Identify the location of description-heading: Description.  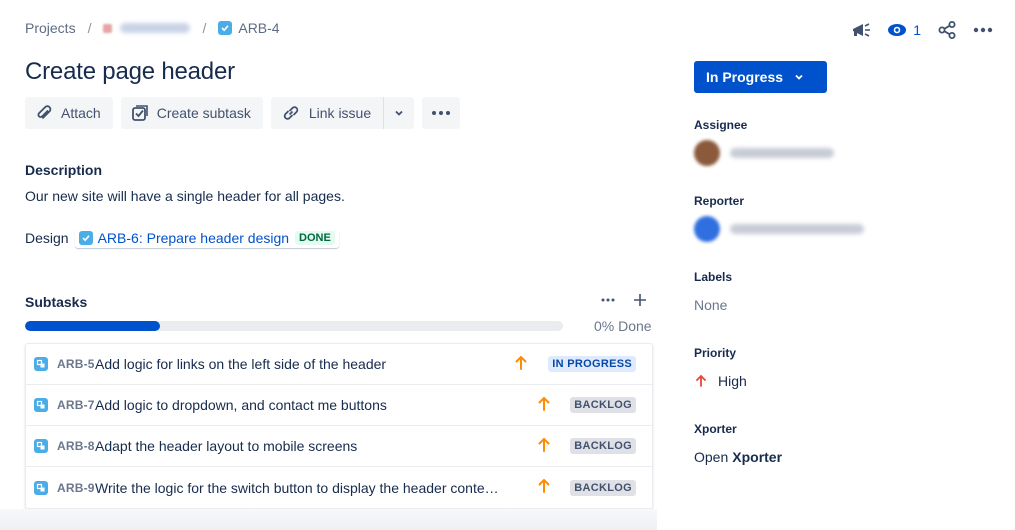
(64, 170).